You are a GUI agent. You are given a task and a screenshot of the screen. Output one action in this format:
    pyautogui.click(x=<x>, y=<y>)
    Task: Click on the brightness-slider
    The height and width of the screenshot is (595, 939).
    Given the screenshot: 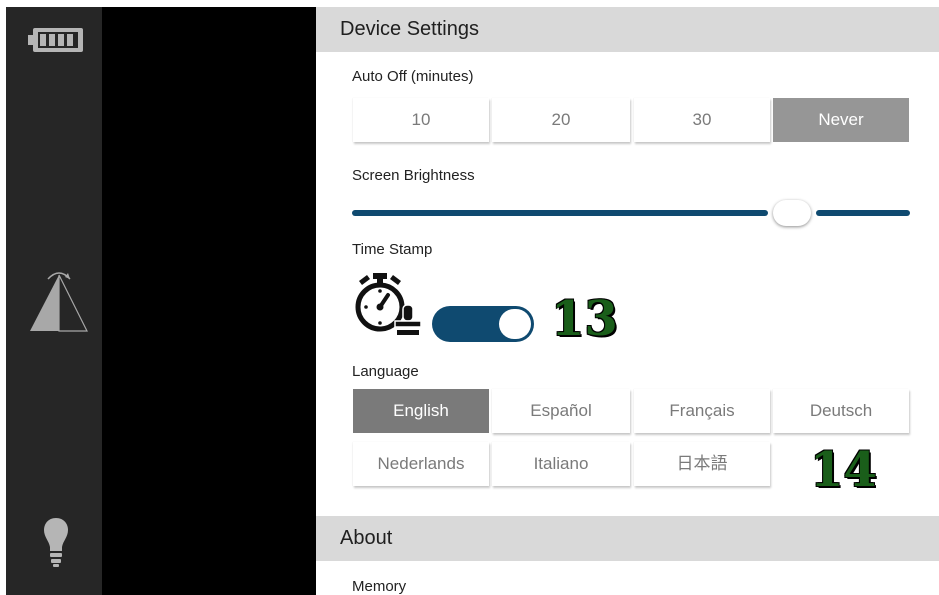 What is the action you would take?
    pyautogui.click(x=631, y=213)
    